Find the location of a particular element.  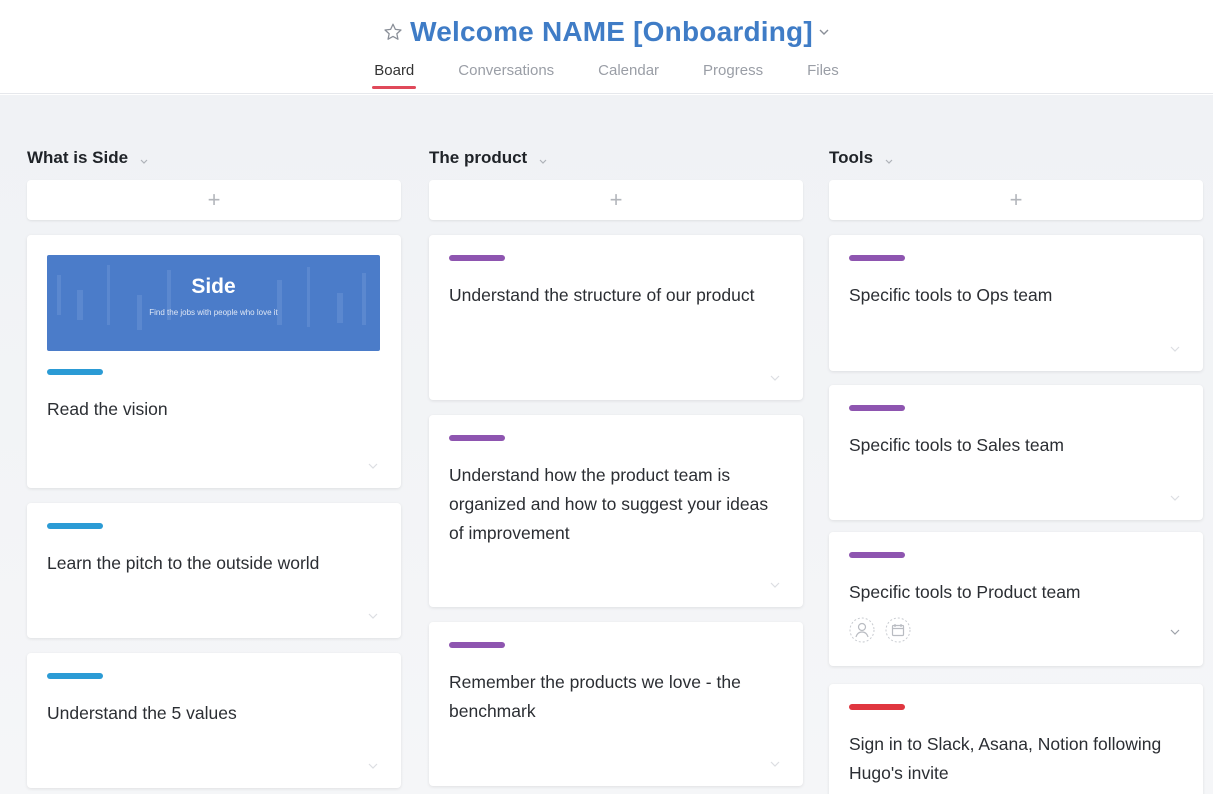

card-title: Specific tools to Sales team is located at coordinates (956, 445).